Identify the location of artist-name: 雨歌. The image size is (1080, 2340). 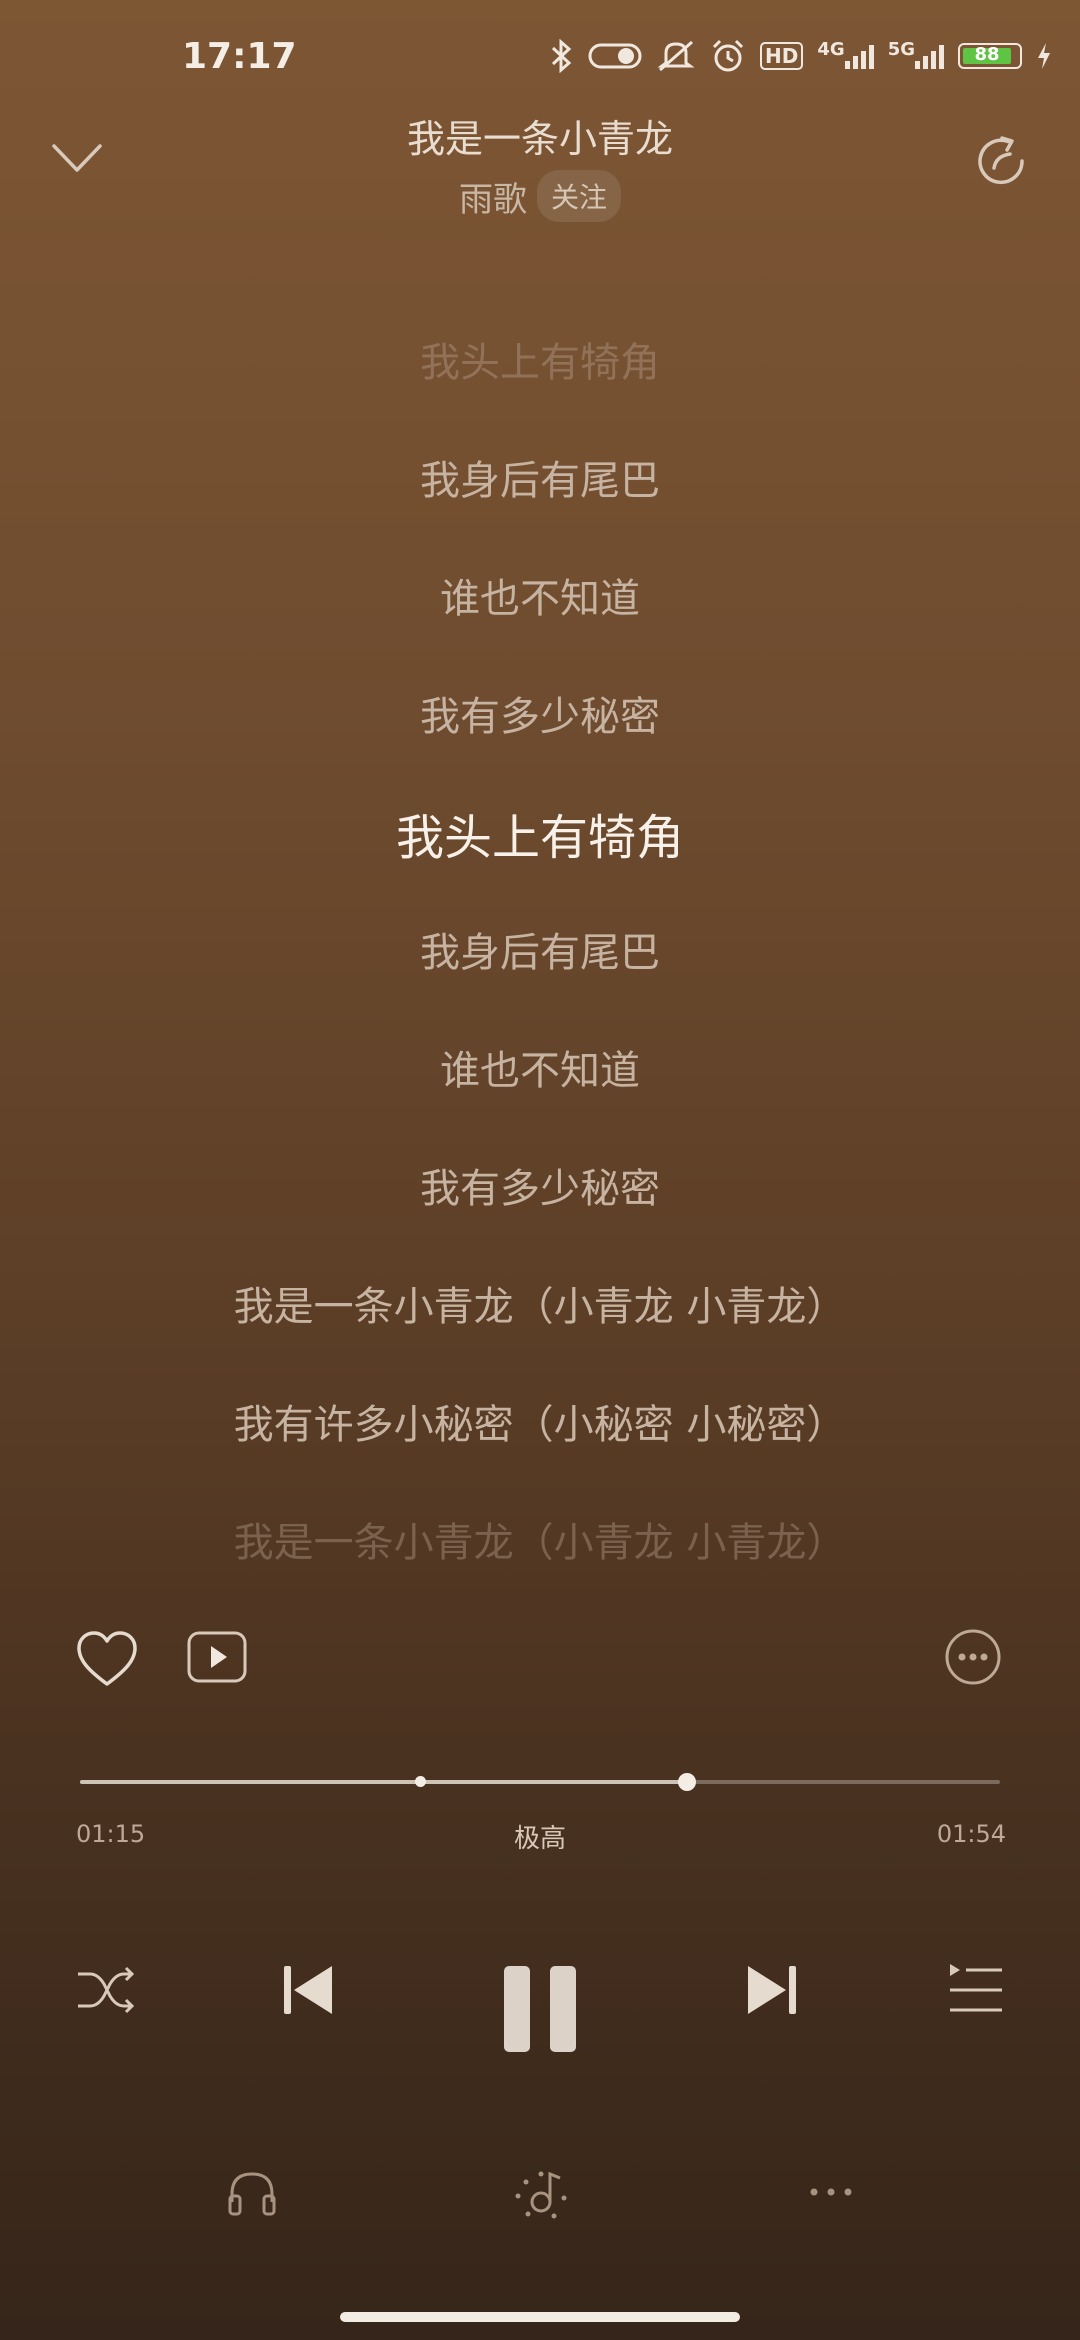
(493, 196).